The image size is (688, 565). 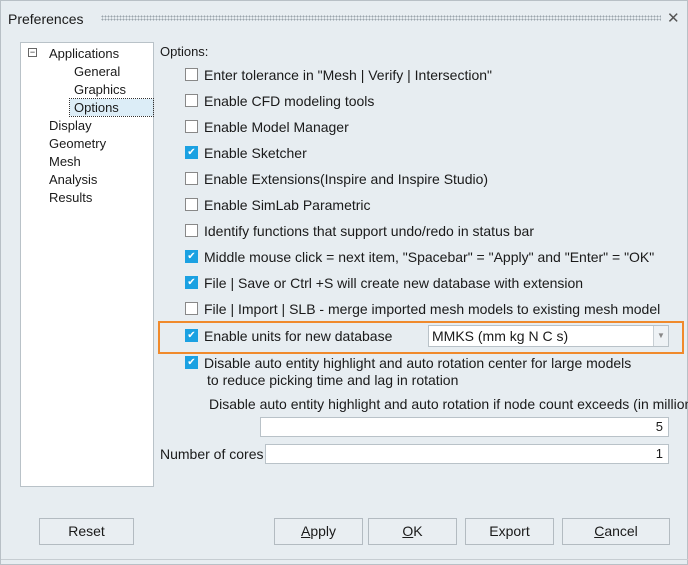 I want to click on title-drag-handle, so click(x=381, y=18).